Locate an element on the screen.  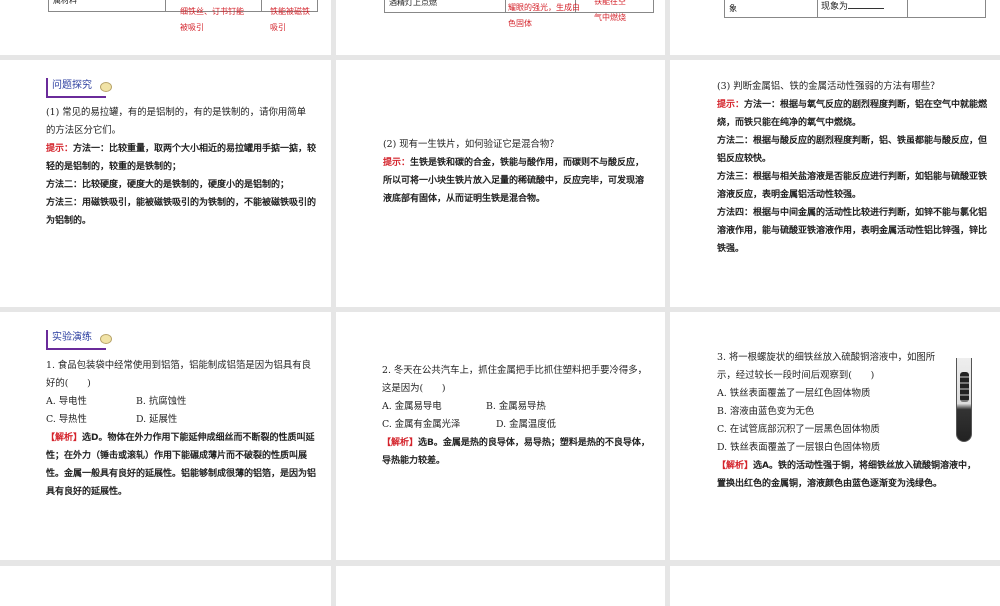
answer-block: 【解析】选B。金属是热的良导体，易导热；塑料是热的不良导体，导热能力较差。 is located at coordinates (516, 452).